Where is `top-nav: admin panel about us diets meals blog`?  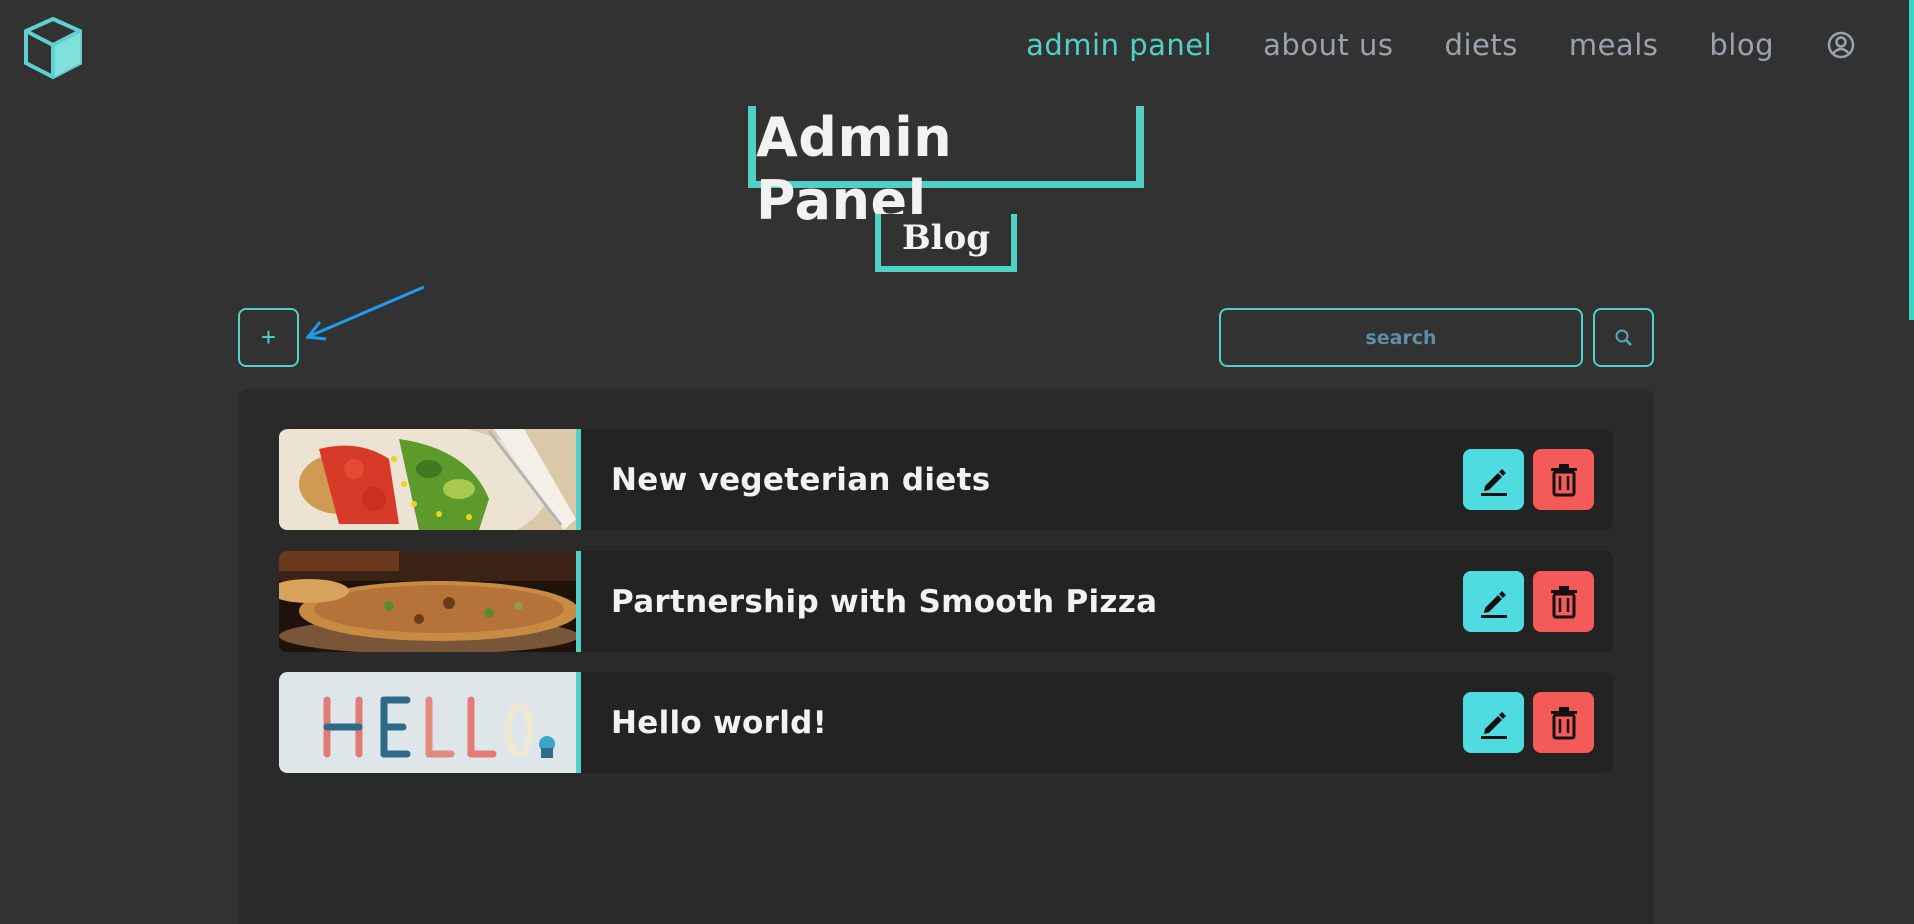 top-nav: admin panel about us diets meals blog is located at coordinates (1415, 45).